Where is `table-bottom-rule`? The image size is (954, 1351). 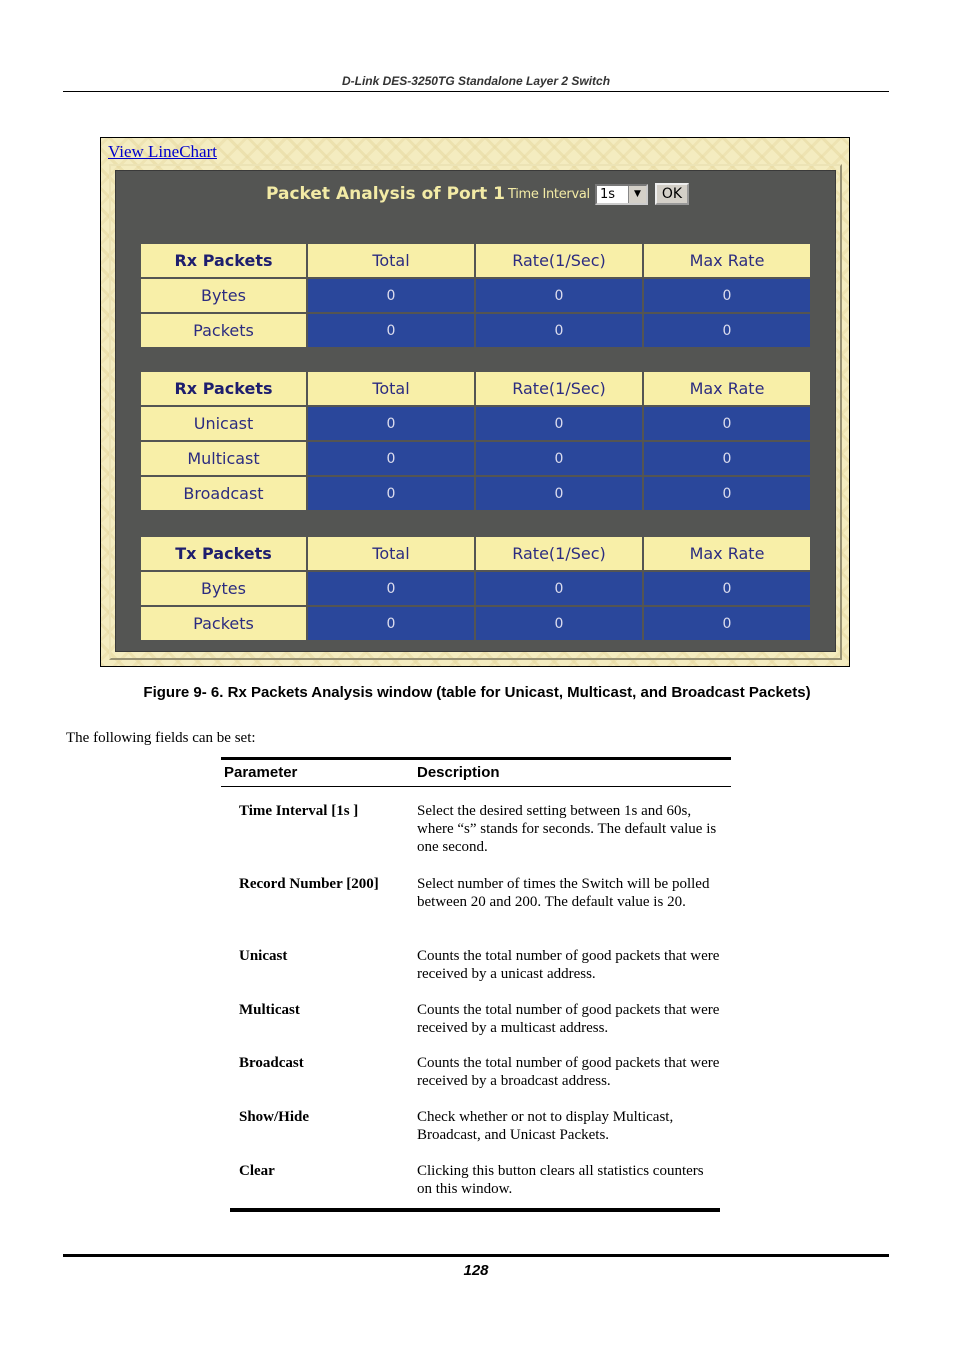 table-bottom-rule is located at coordinates (475, 1210).